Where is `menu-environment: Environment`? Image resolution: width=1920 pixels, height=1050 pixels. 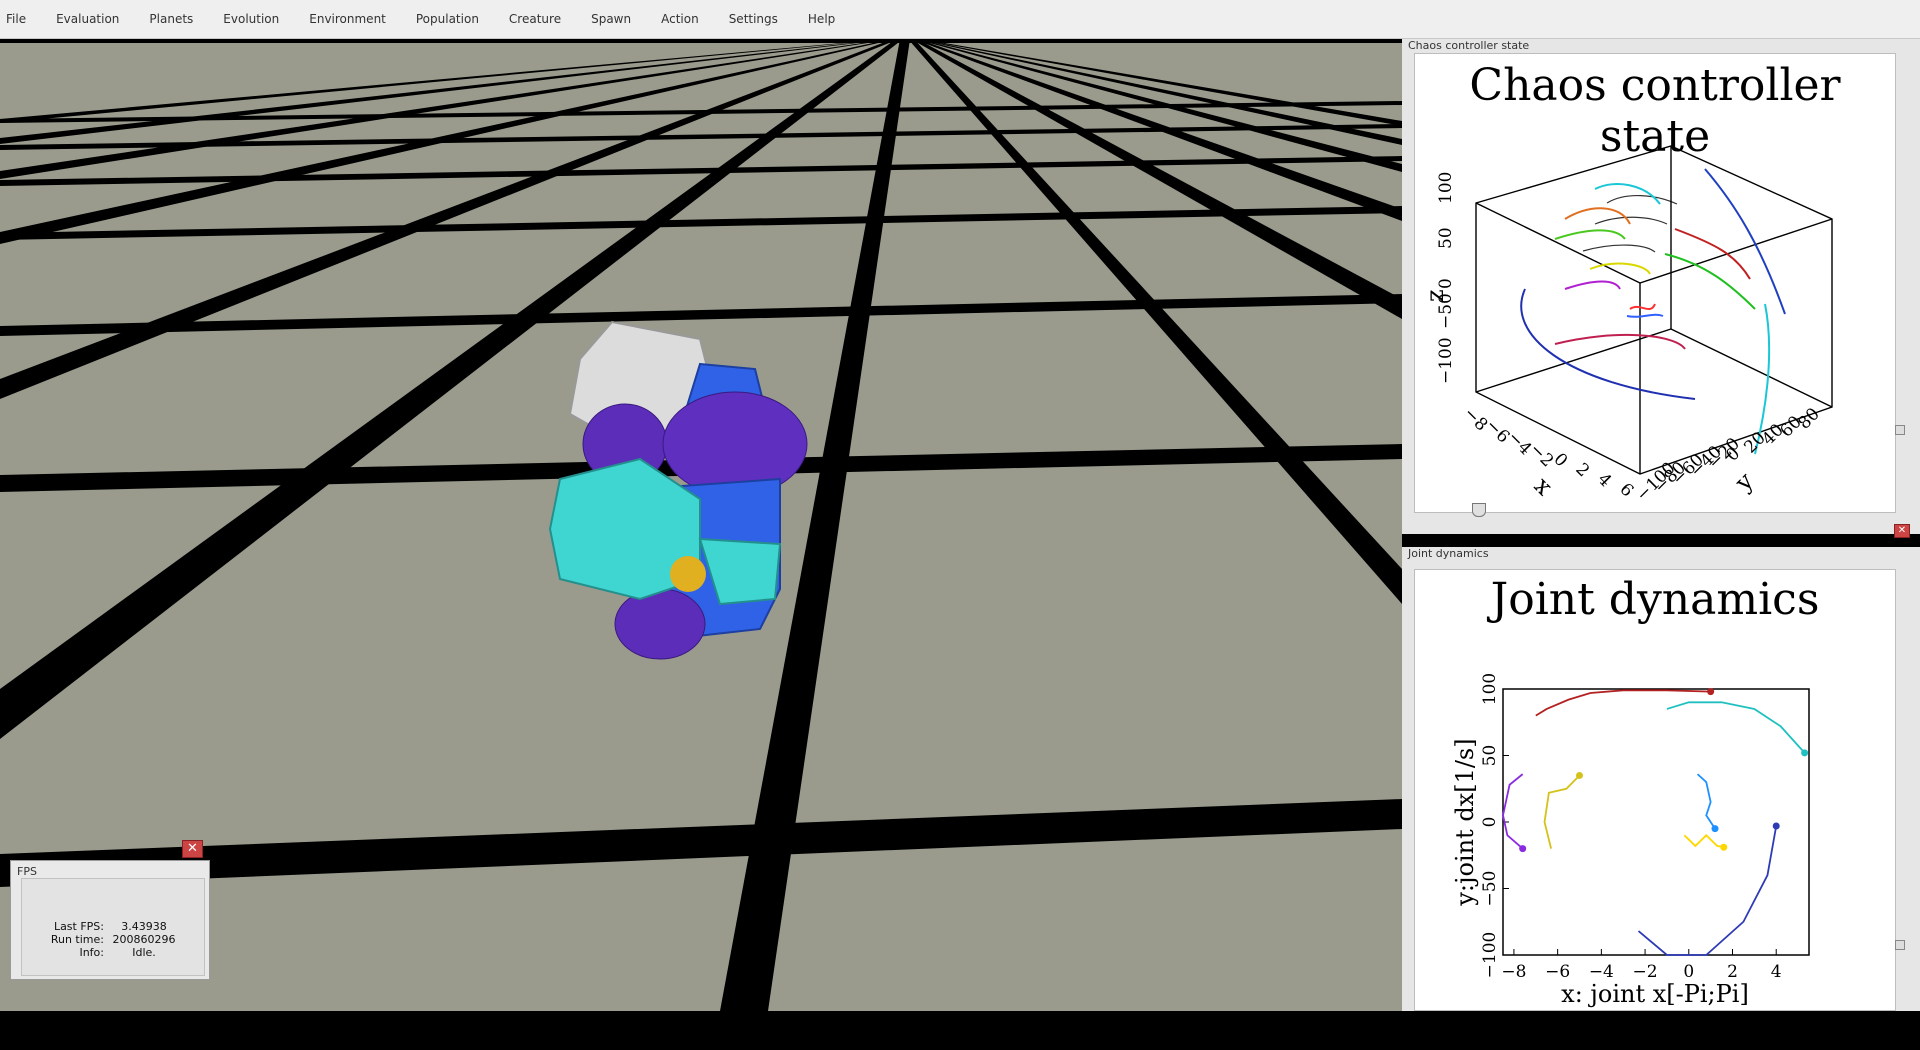
menu-environment: Environment is located at coordinates (354, 19).